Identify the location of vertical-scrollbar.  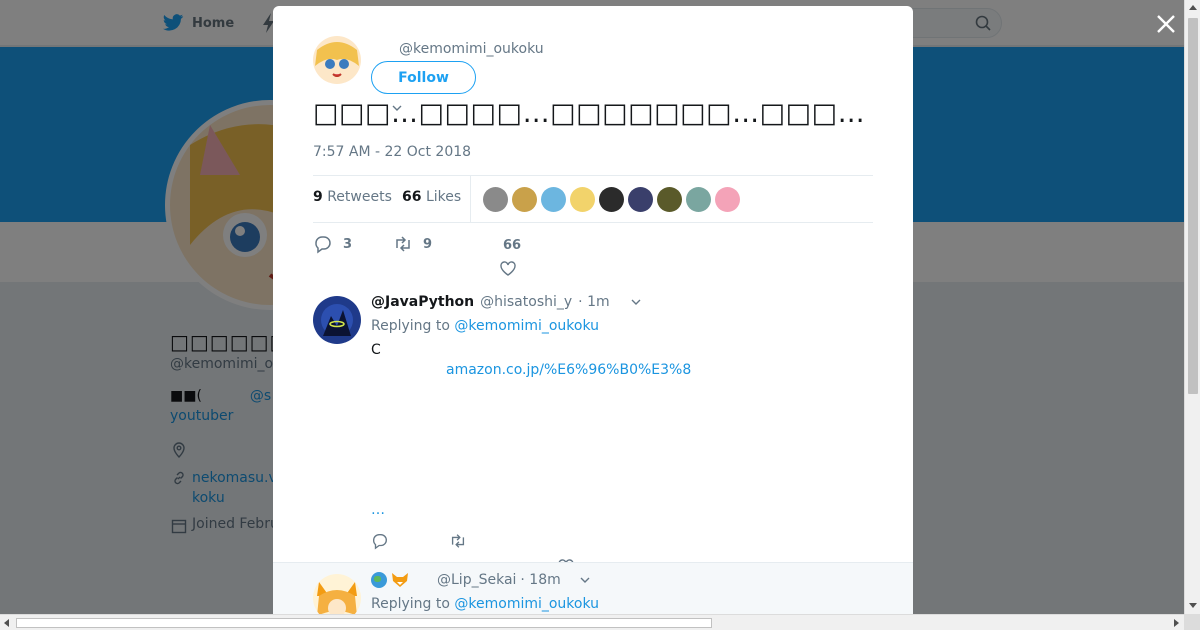
(1192, 307).